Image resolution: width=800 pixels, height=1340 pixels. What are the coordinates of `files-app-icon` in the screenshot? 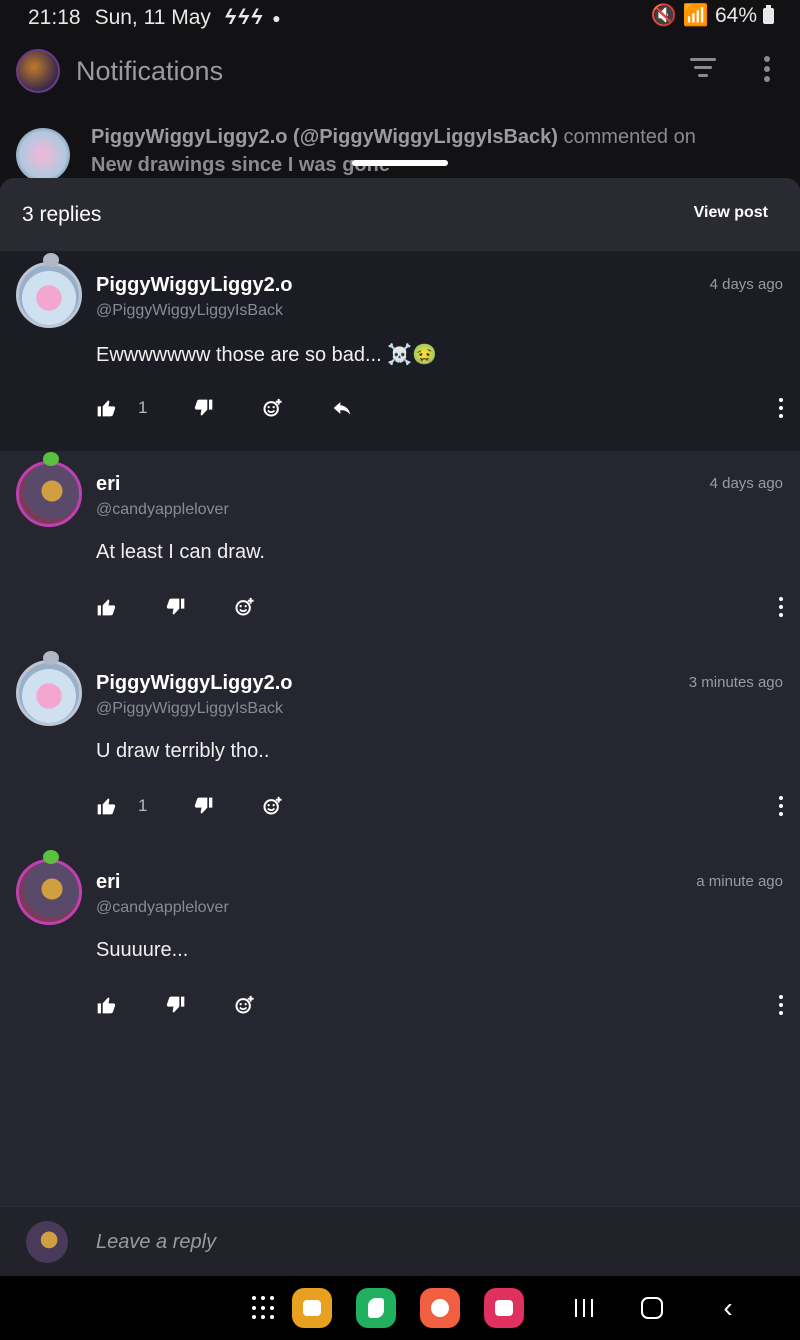 It's located at (312, 1308).